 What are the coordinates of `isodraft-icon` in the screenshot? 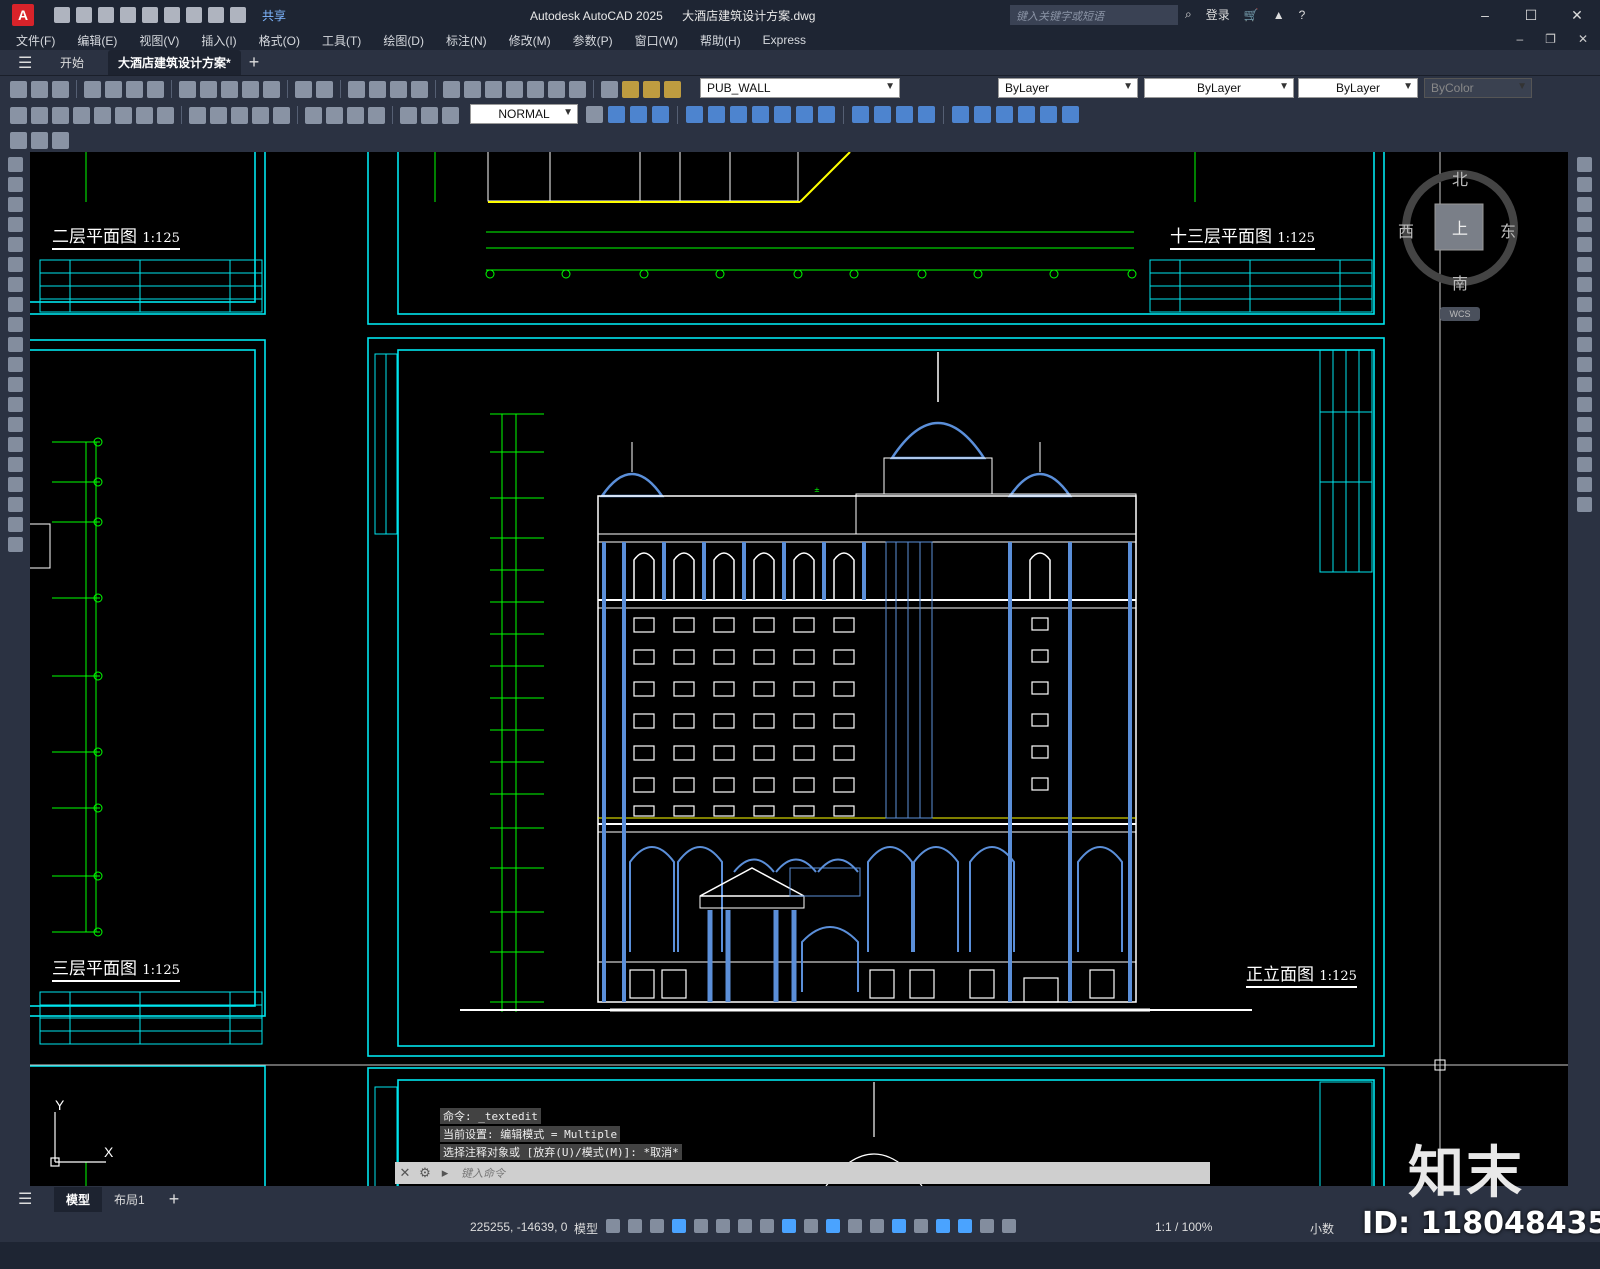 It's located at (745, 1226).